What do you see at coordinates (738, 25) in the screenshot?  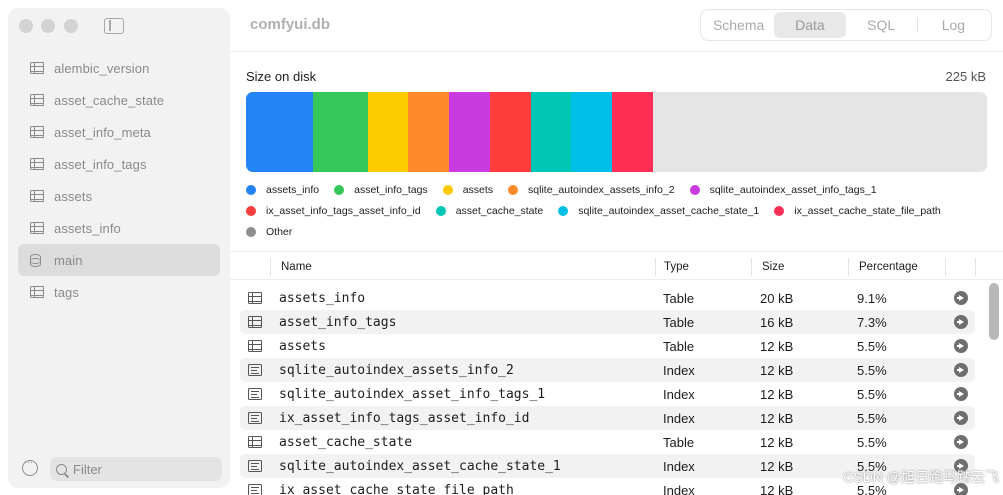 I see `tab-schema: Schema` at bounding box center [738, 25].